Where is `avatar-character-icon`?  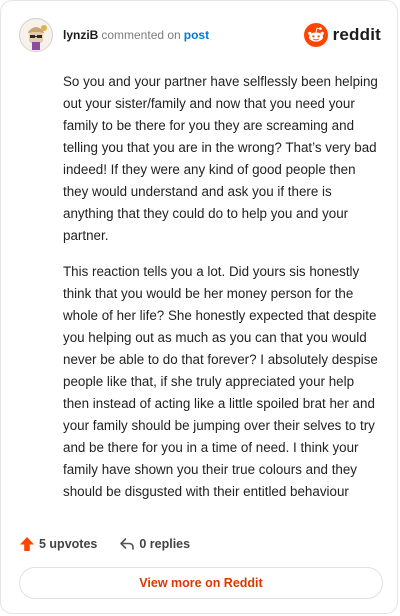 avatar-character-icon is located at coordinates (36, 35).